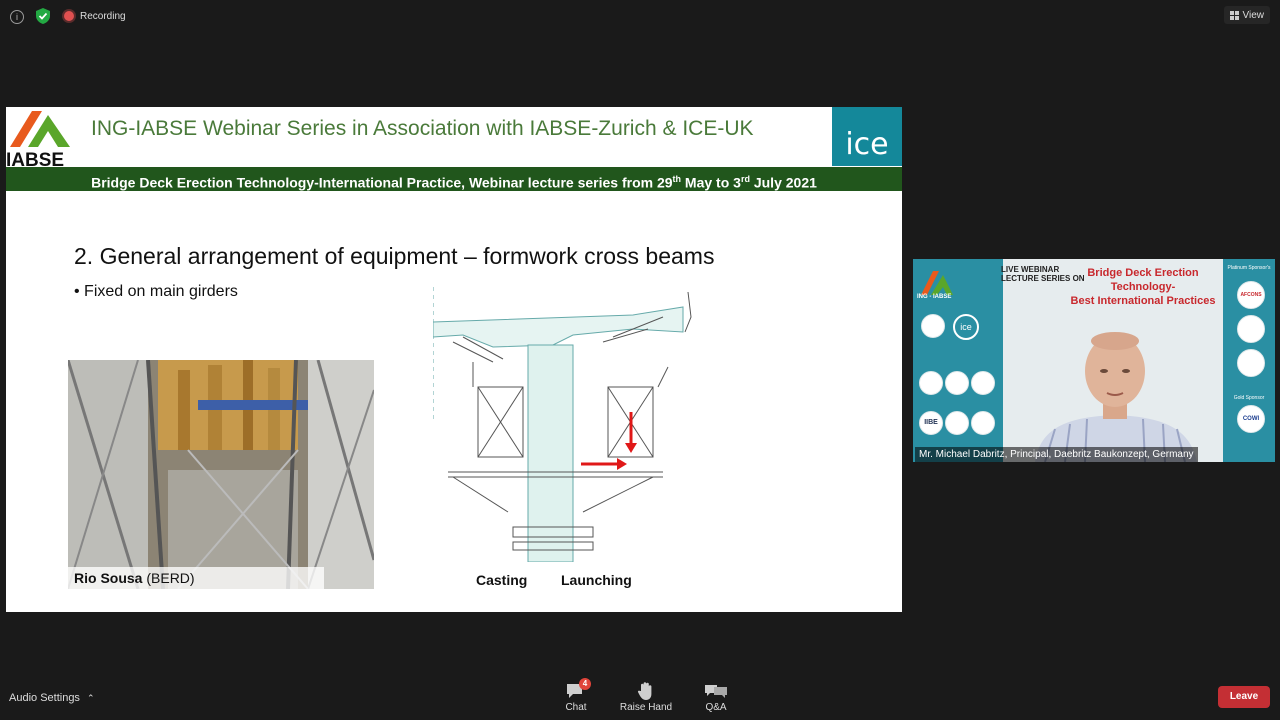  What do you see at coordinates (745, 179) in the screenshot?
I see `banner-sup: rd` at bounding box center [745, 179].